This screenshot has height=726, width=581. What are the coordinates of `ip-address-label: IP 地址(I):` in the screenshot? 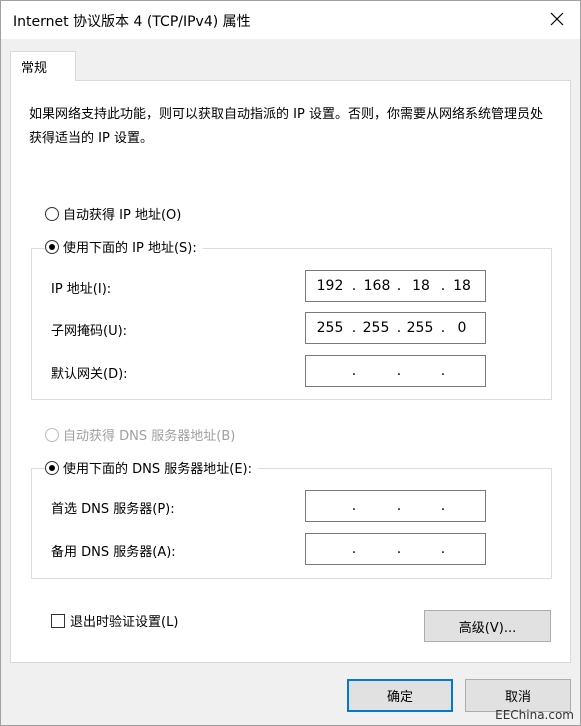 It's located at (81, 289).